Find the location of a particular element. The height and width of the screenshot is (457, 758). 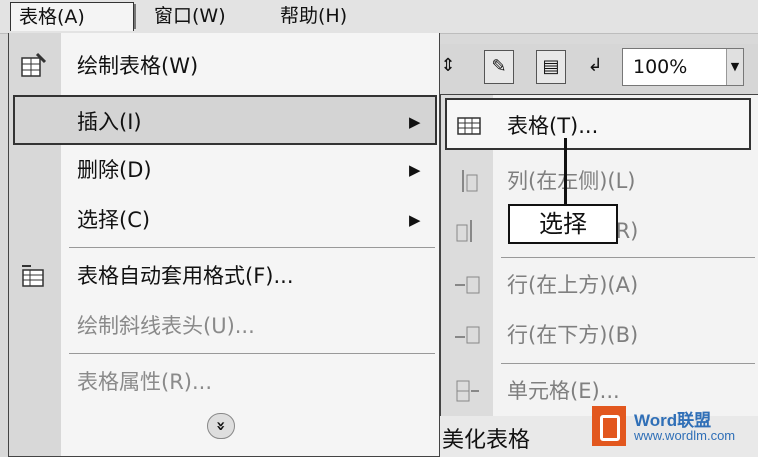

draw-table-icon: ✎ is located at coordinates (499, 67).